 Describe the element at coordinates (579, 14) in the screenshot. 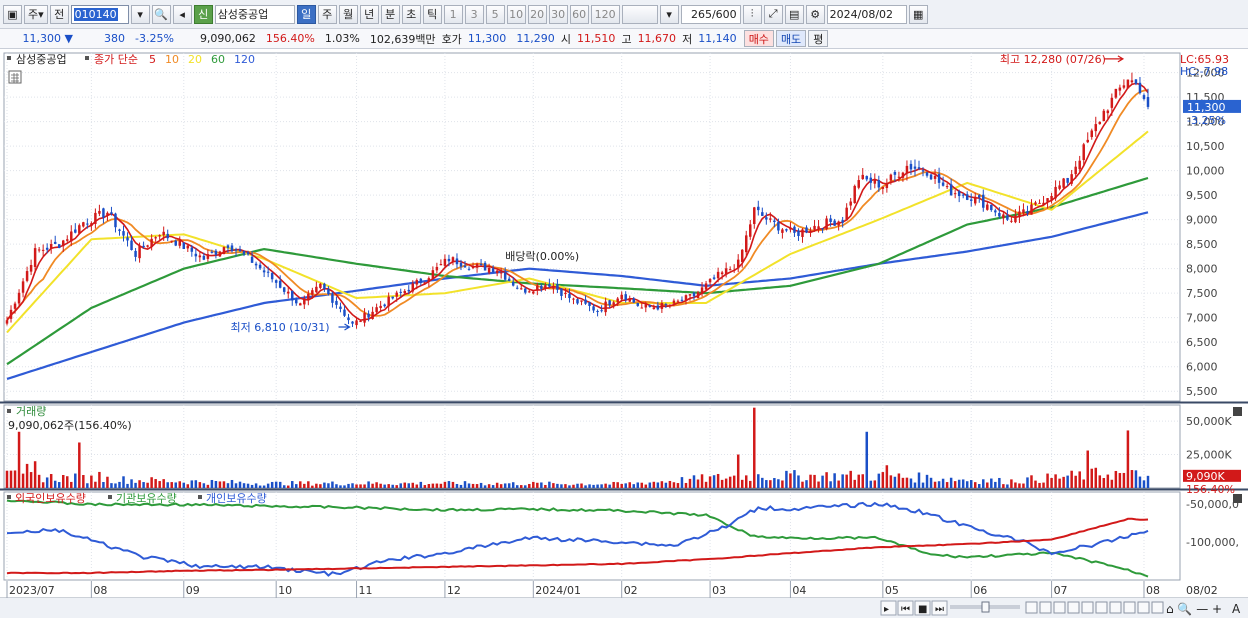

I see `interval-60: 60` at that location.